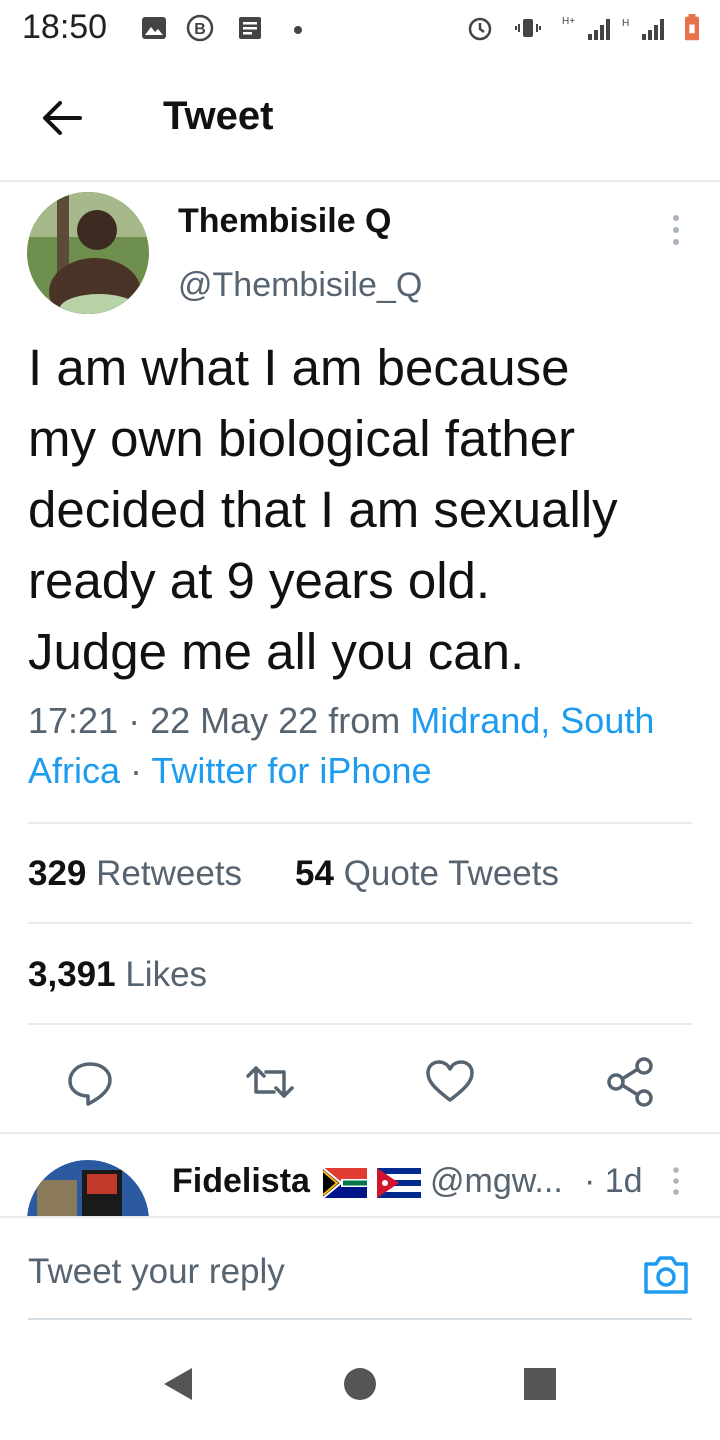 Image resolution: width=720 pixels, height=1440 pixels. What do you see at coordinates (528, 28) in the screenshot?
I see `vibrate-icon` at bounding box center [528, 28].